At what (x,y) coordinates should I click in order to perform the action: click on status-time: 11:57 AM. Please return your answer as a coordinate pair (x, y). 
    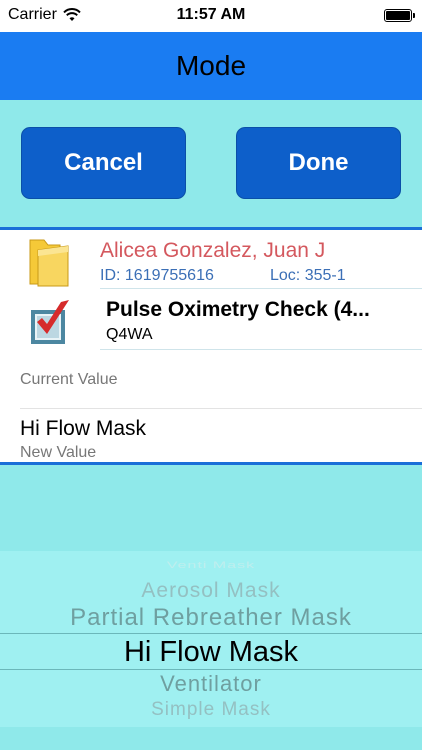
    Looking at the image, I should click on (211, 14).